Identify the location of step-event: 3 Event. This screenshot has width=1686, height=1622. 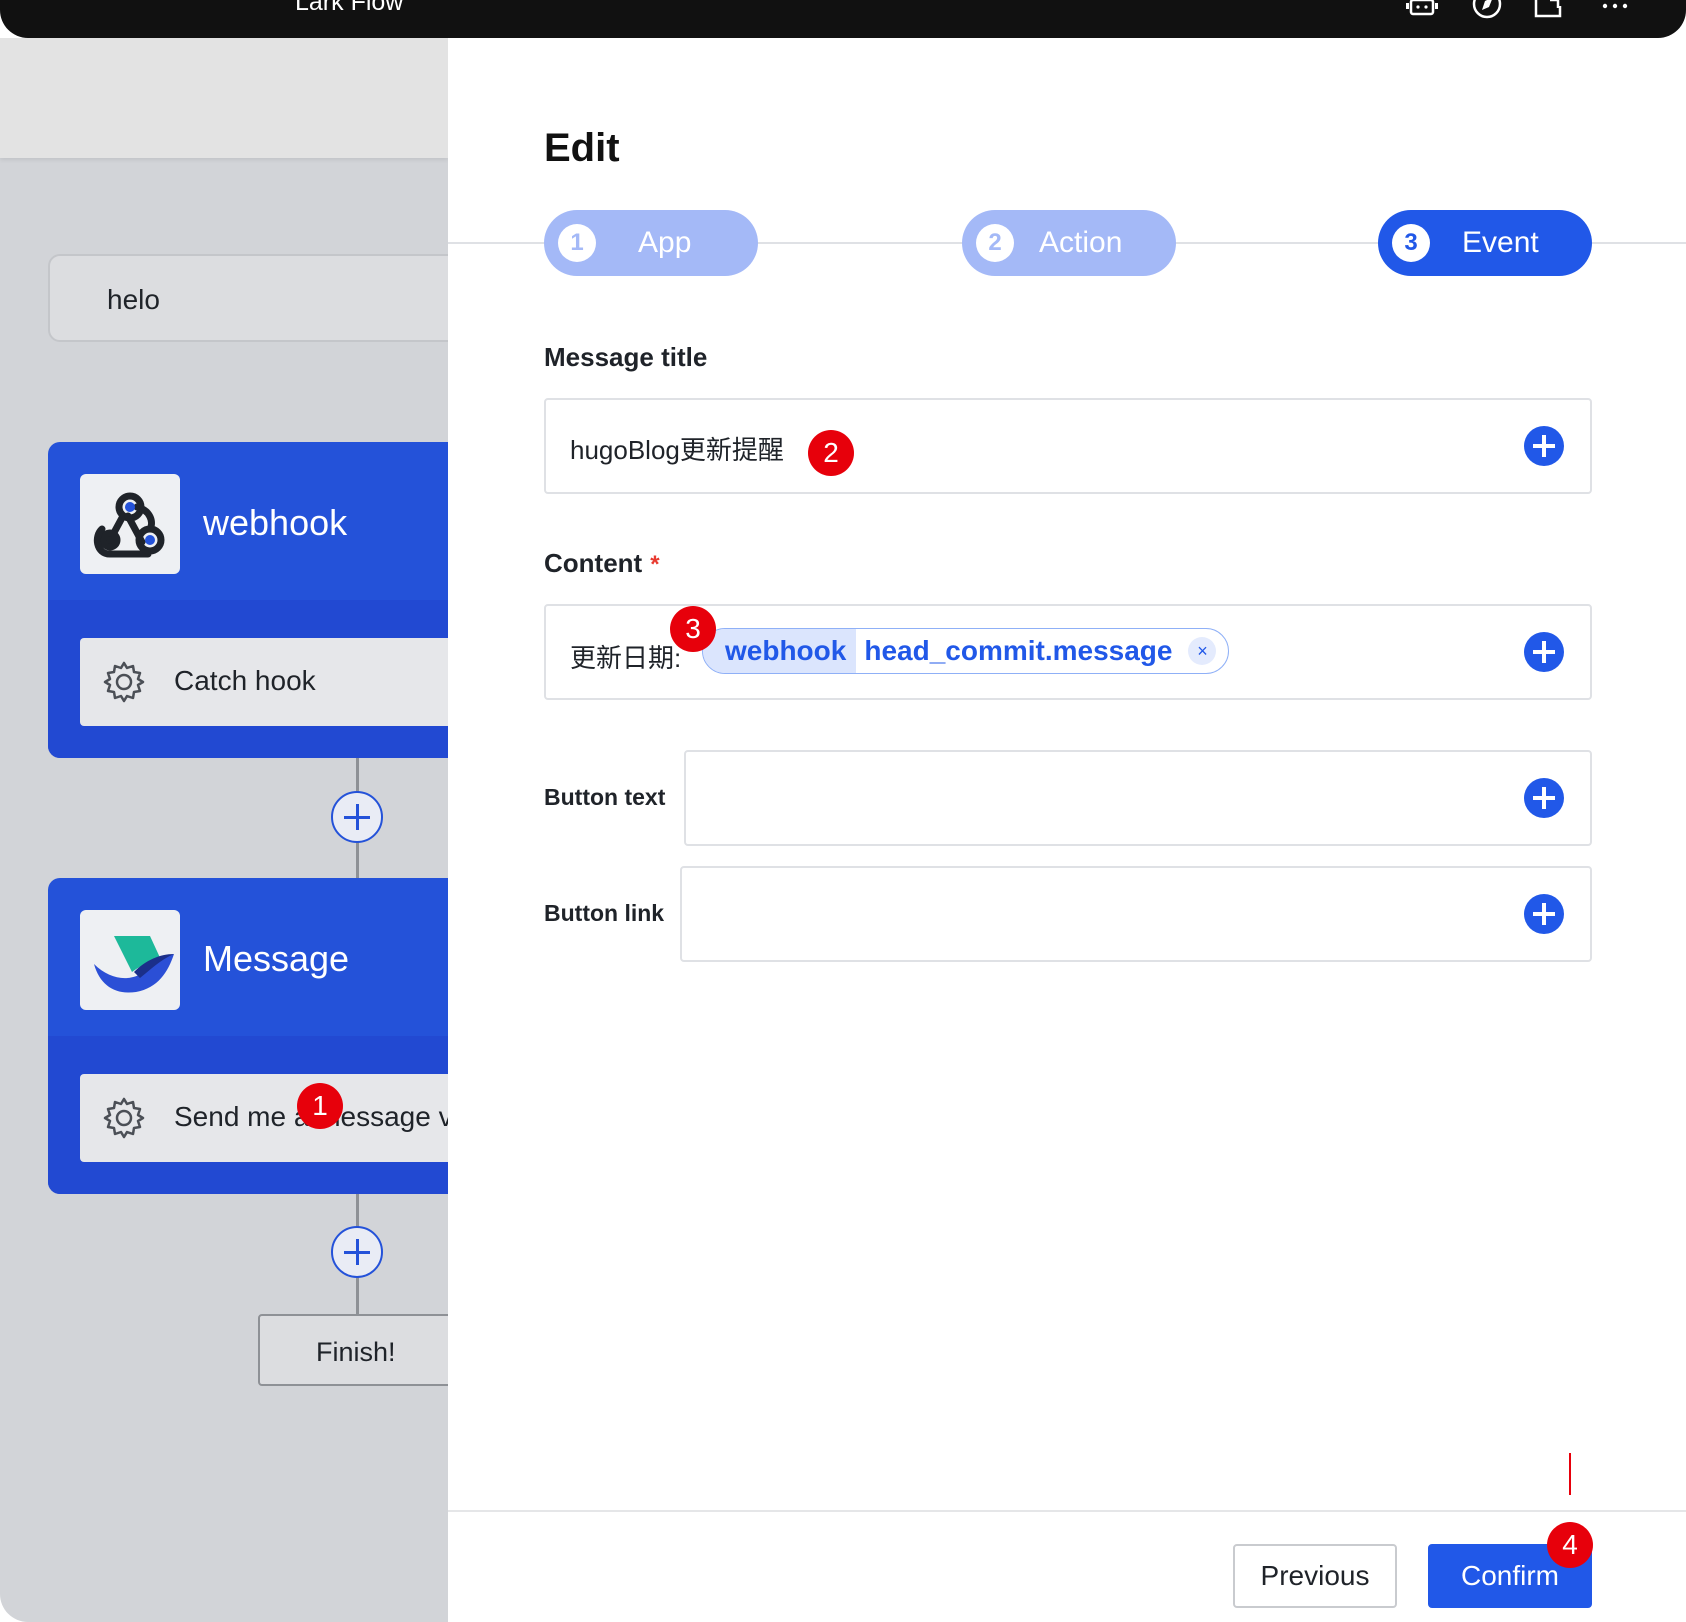
(1485, 243).